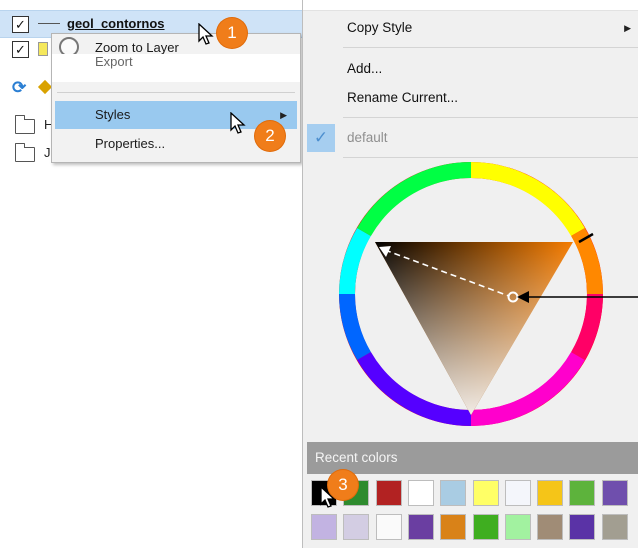 The width and height of the screenshot is (638, 548). Describe the element at coordinates (176, 68) in the screenshot. I see `menu-item-export: Export` at that location.